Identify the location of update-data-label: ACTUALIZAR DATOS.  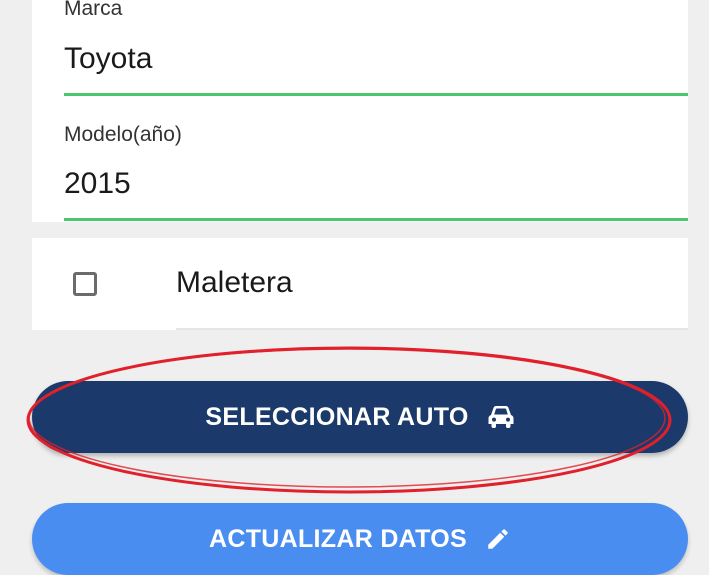
(338, 538).